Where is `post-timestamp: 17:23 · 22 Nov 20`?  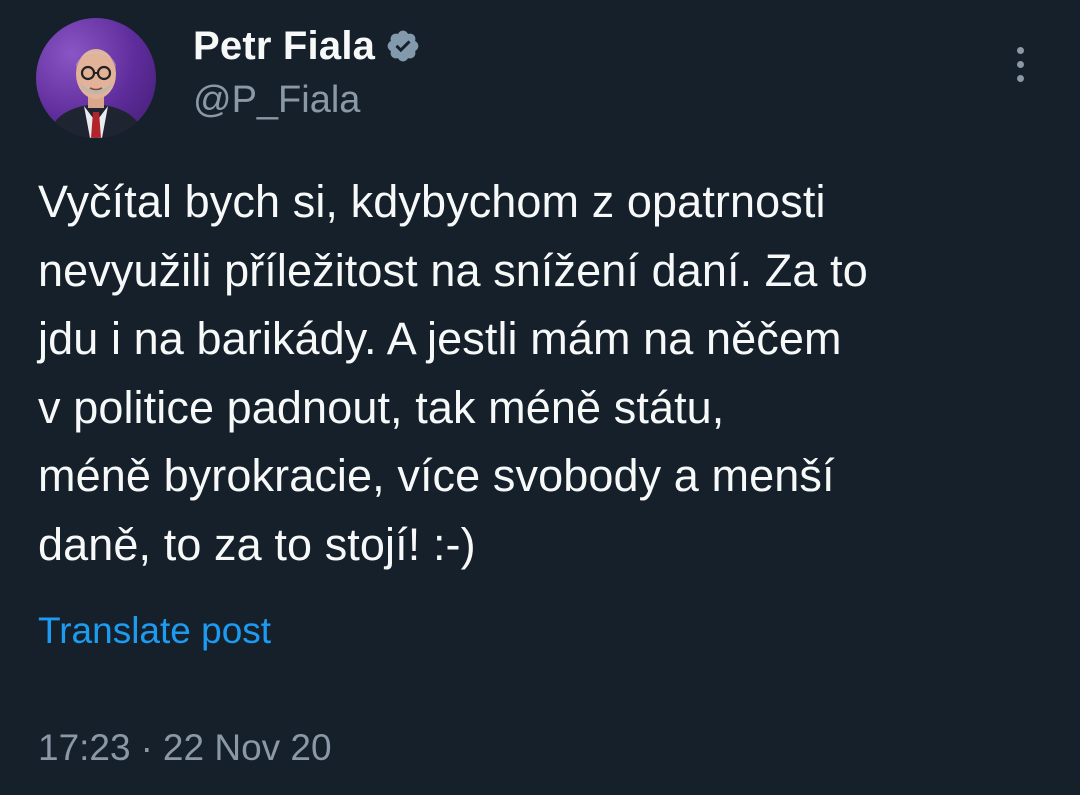 post-timestamp: 17:23 · 22 Nov 20 is located at coordinates (185, 748).